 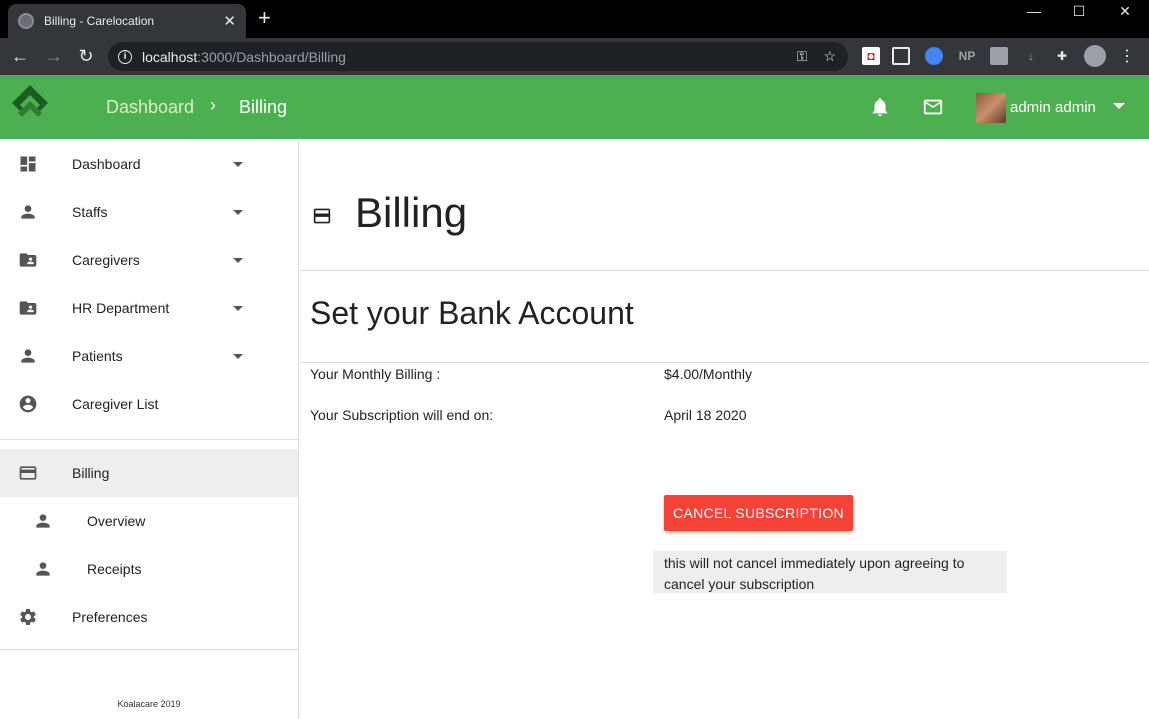 What do you see at coordinates (149, 704) in the screenshot?
I see `footer-copyright: Koalacare 2019` at bounding box center [149, 704].